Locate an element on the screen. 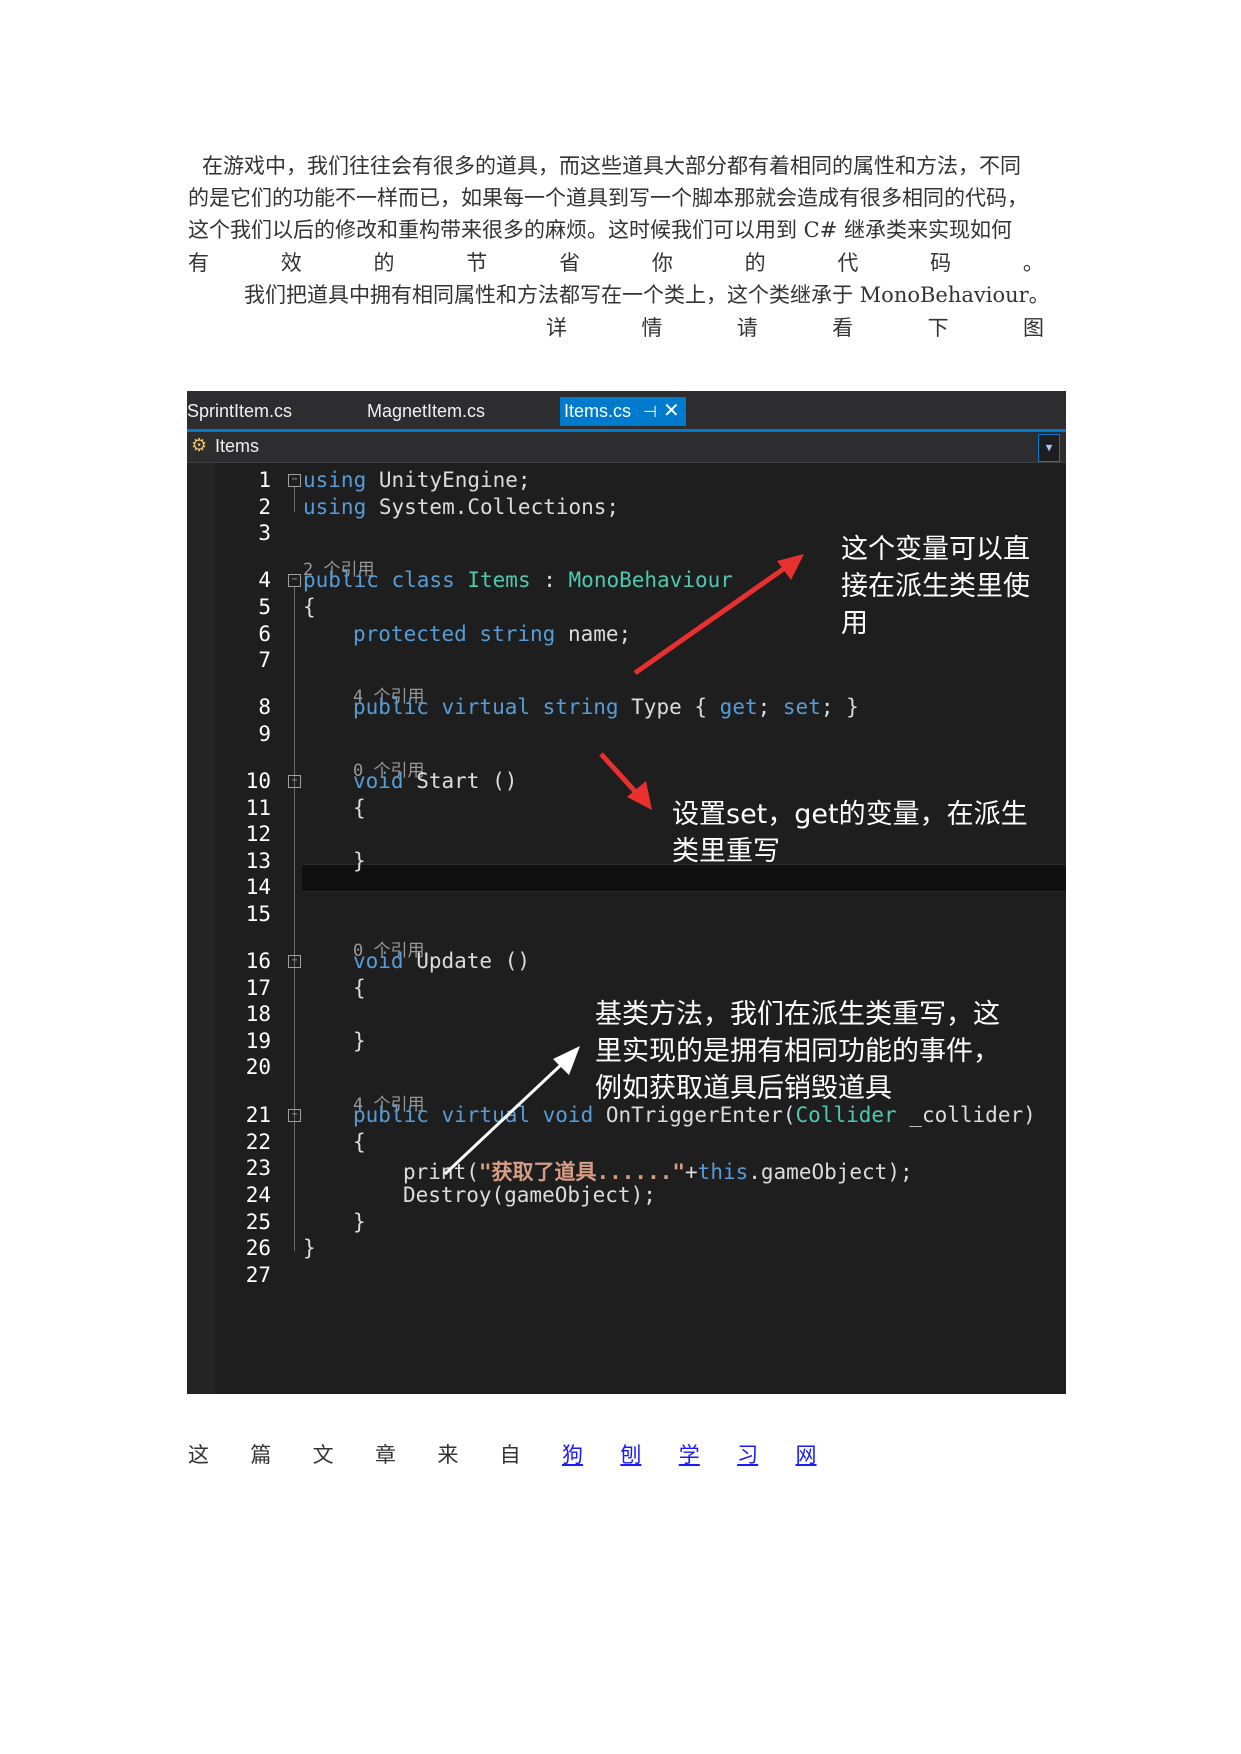 The height and width of the screenshot is (1754, 1241). char: 情 is located at coordinates (652, 328).